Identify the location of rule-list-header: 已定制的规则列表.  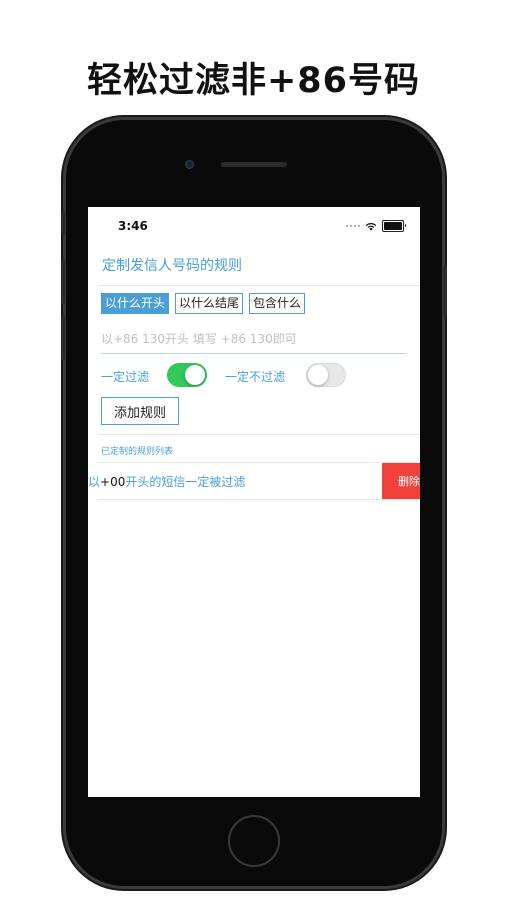
(137, 452).